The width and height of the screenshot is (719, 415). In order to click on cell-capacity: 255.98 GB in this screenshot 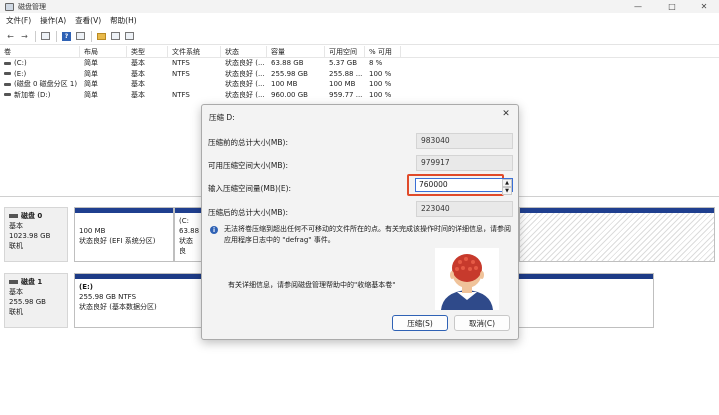, I will do `click(289, 73)`.